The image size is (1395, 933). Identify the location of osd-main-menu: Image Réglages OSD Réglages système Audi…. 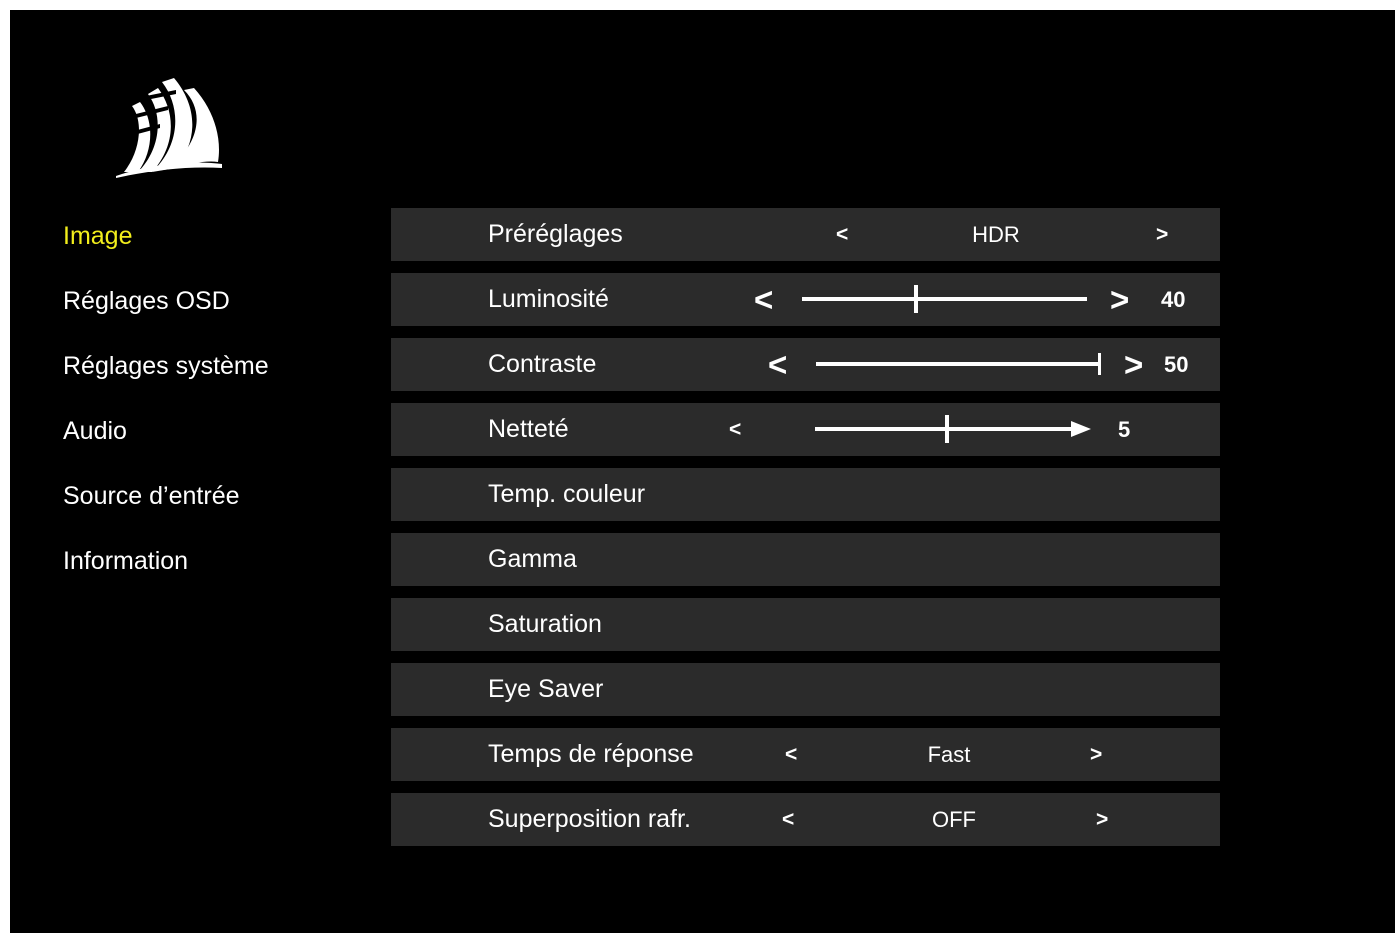
(223, 408).